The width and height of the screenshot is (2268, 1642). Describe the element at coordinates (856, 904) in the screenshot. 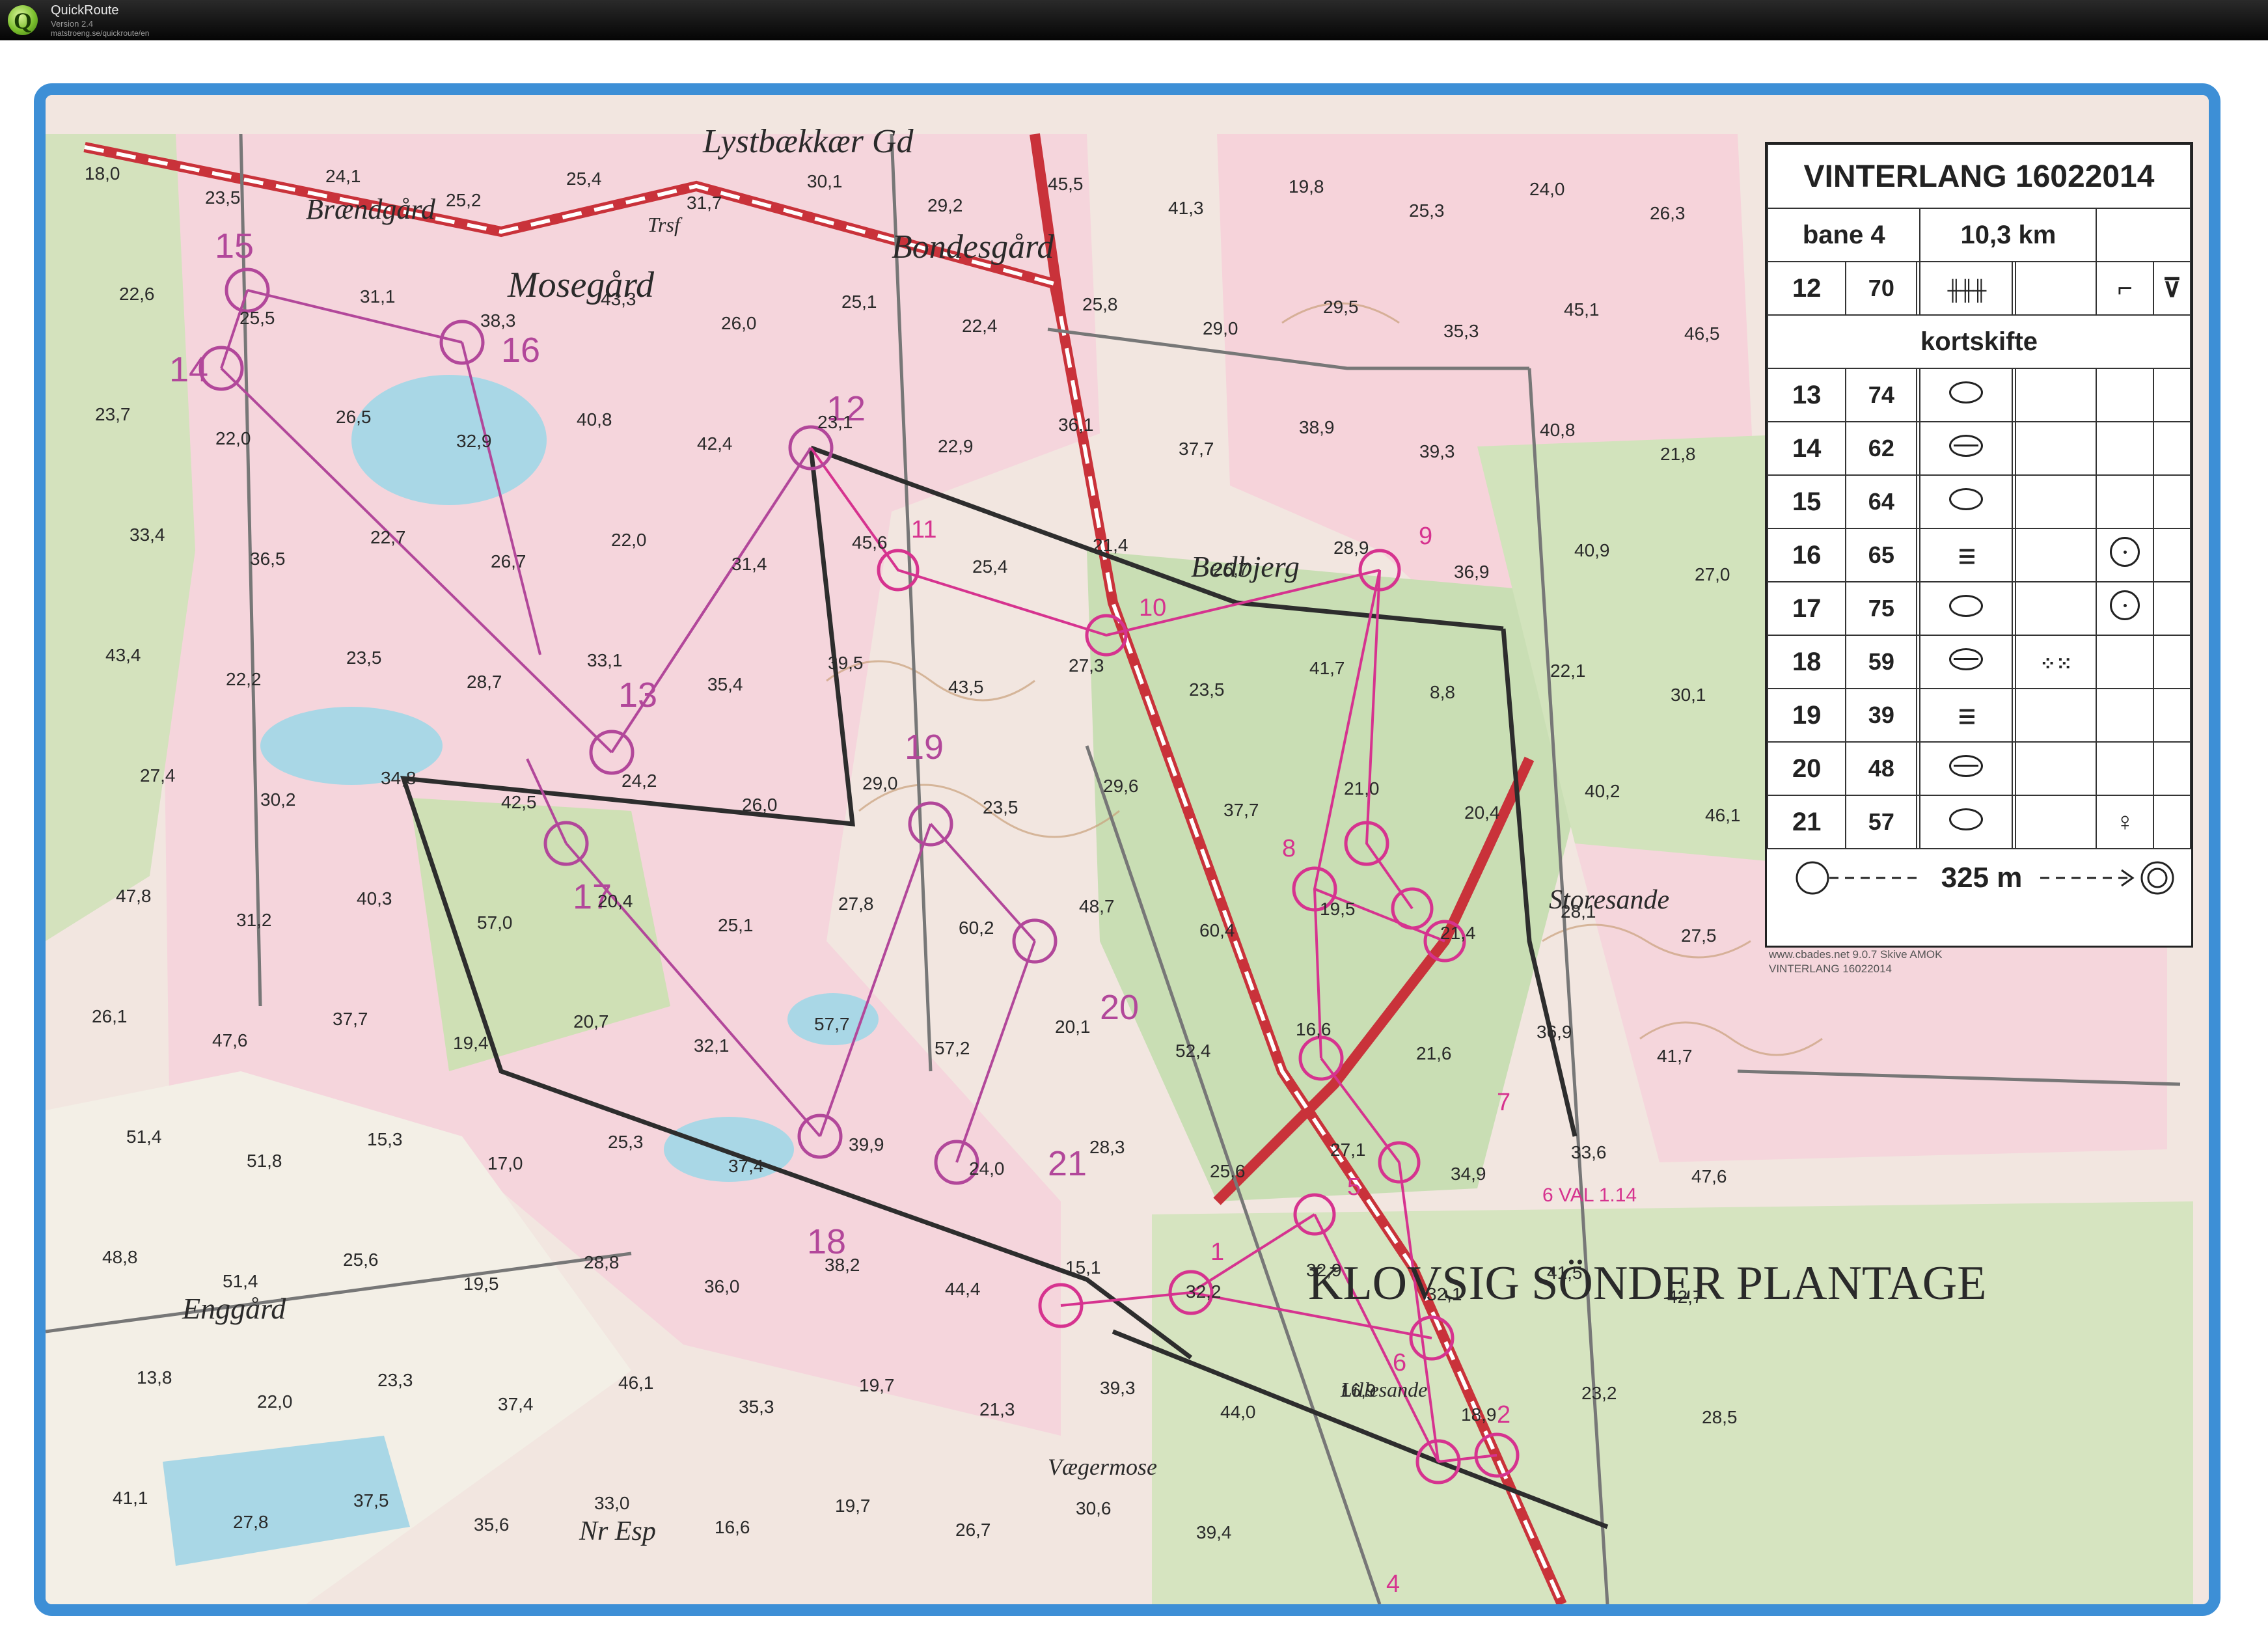

I see `spot-height: 27,8` at that location.